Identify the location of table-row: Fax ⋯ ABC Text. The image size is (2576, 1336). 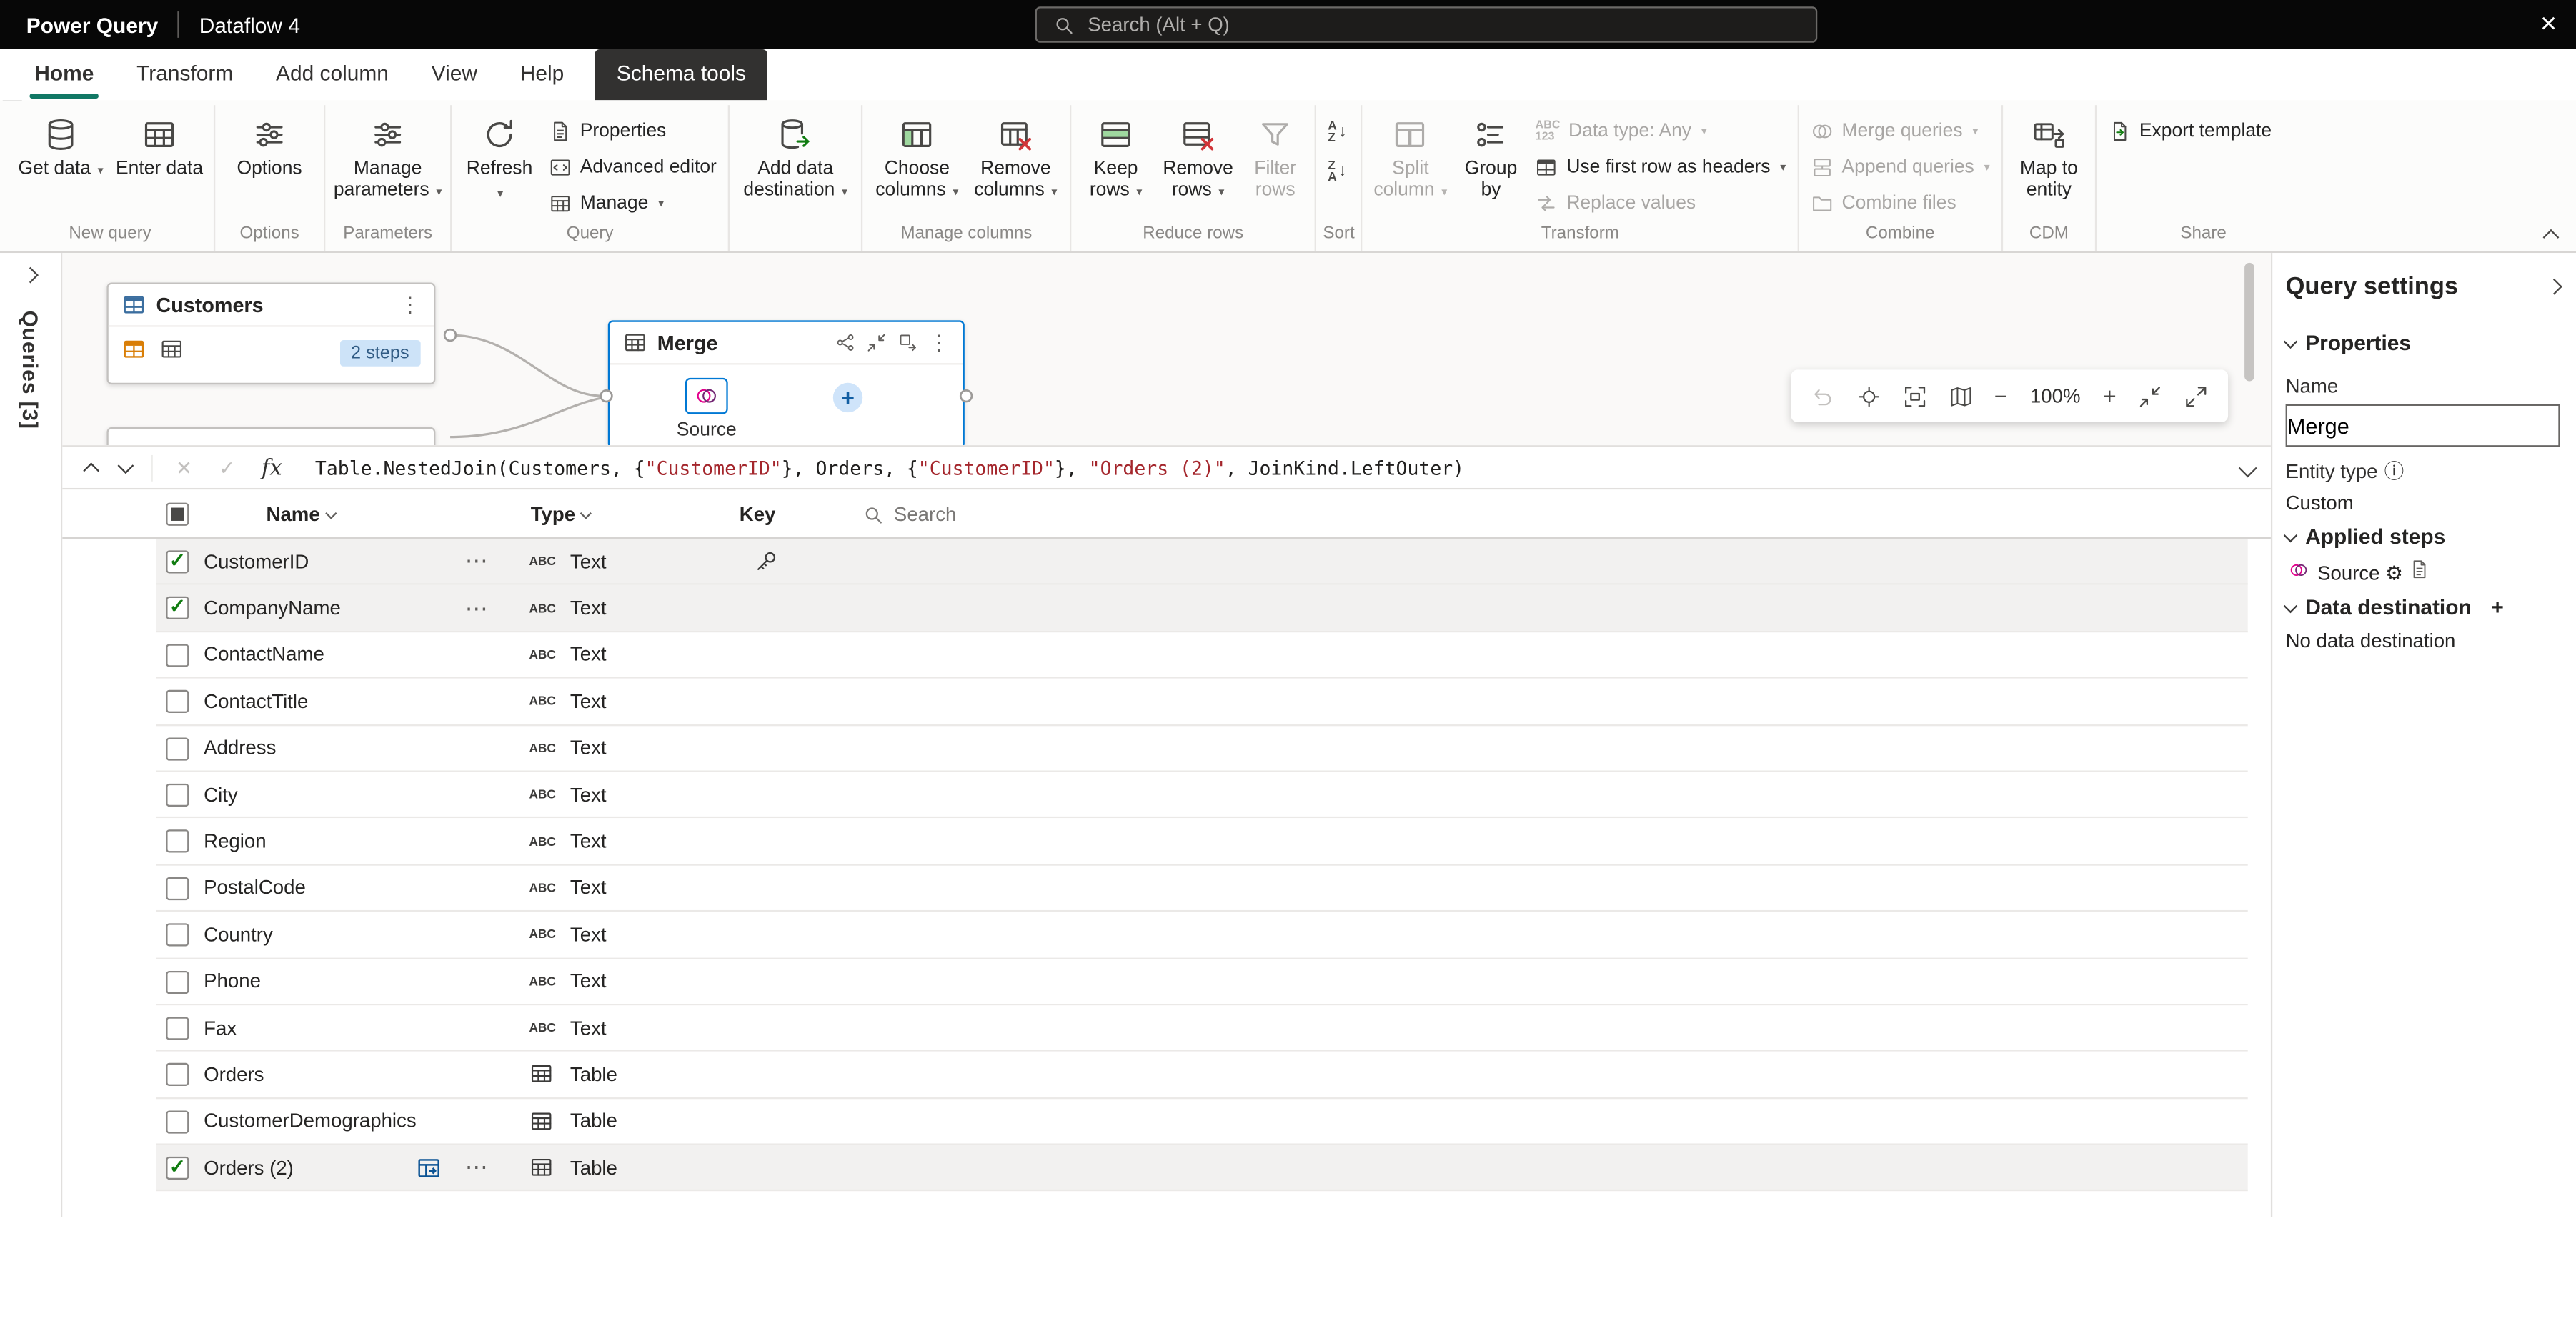
(1202, 1028).